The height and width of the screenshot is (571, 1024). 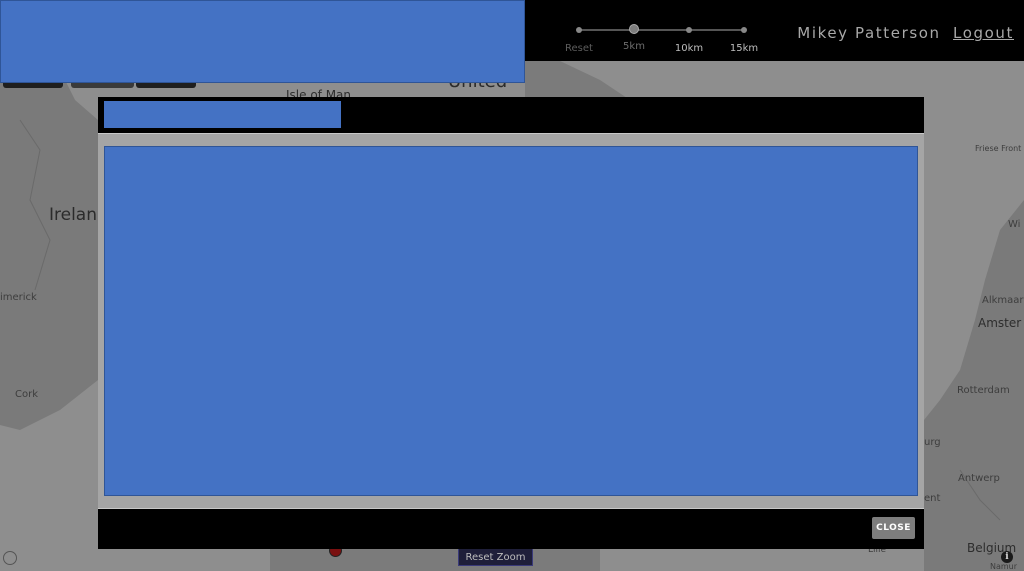 What do you see at coordinates (18, 297) in the screenshot?
I see `map-label-limerick: imerick` at bounding box center [18, 297].